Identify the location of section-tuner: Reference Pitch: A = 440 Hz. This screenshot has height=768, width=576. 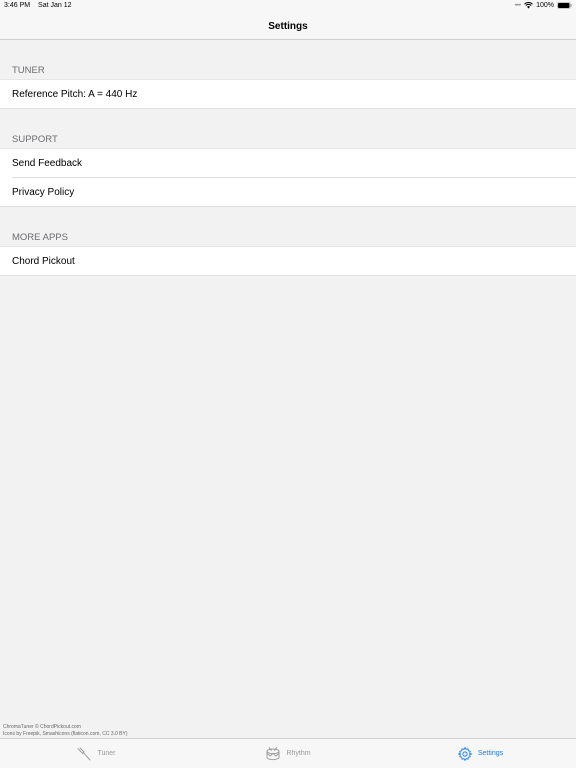
(288, 94).